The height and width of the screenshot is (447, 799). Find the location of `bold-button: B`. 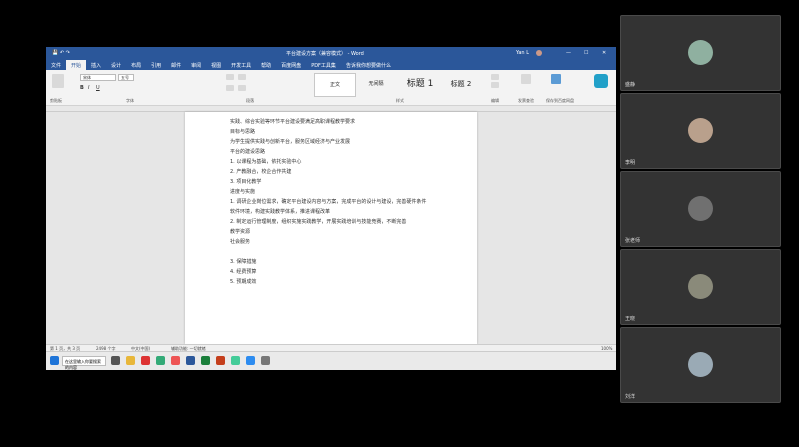

bold-button: B is located at coordinates (82, 88).